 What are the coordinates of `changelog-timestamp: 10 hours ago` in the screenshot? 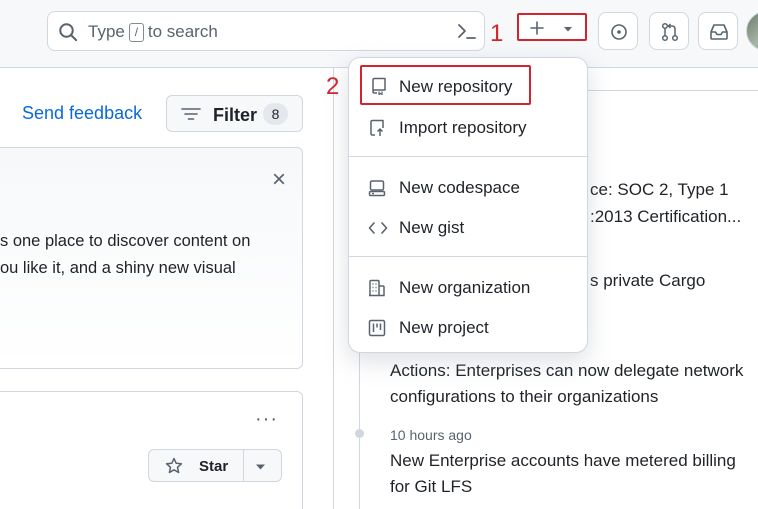 It's located at (431, 435).